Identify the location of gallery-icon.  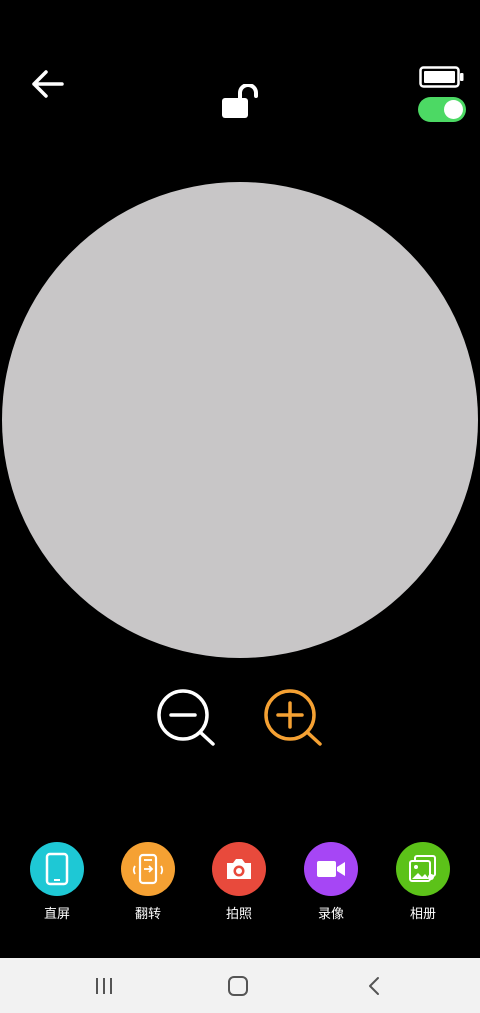
(423, 869).